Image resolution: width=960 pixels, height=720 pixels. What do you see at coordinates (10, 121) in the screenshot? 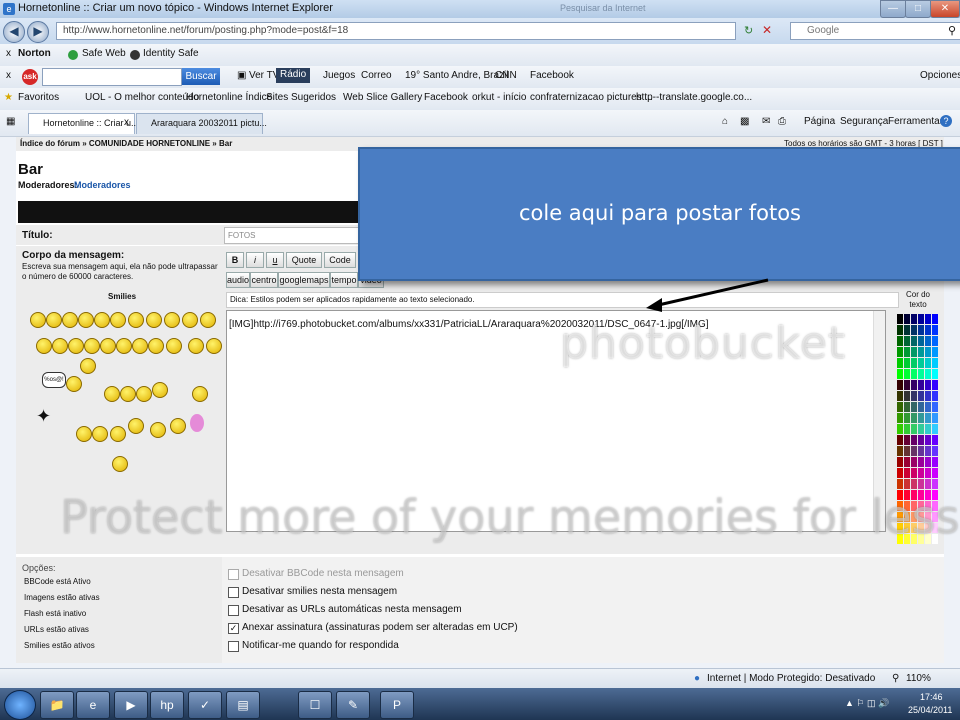
I see `quick-tabs-icon: ▦` at bounding box center [10, 121].